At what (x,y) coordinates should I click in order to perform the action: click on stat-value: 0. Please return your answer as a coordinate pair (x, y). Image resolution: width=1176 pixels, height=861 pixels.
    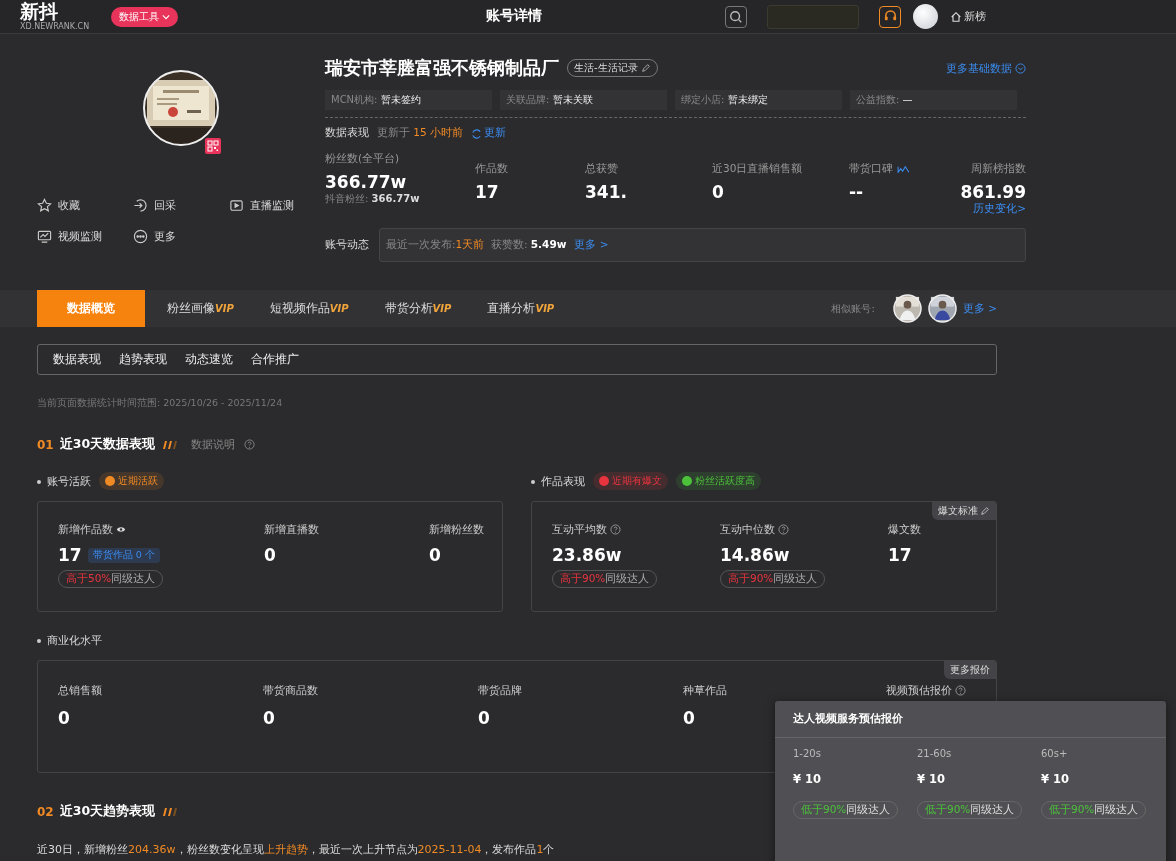
    Looking at the image, I should click on (718, 192).